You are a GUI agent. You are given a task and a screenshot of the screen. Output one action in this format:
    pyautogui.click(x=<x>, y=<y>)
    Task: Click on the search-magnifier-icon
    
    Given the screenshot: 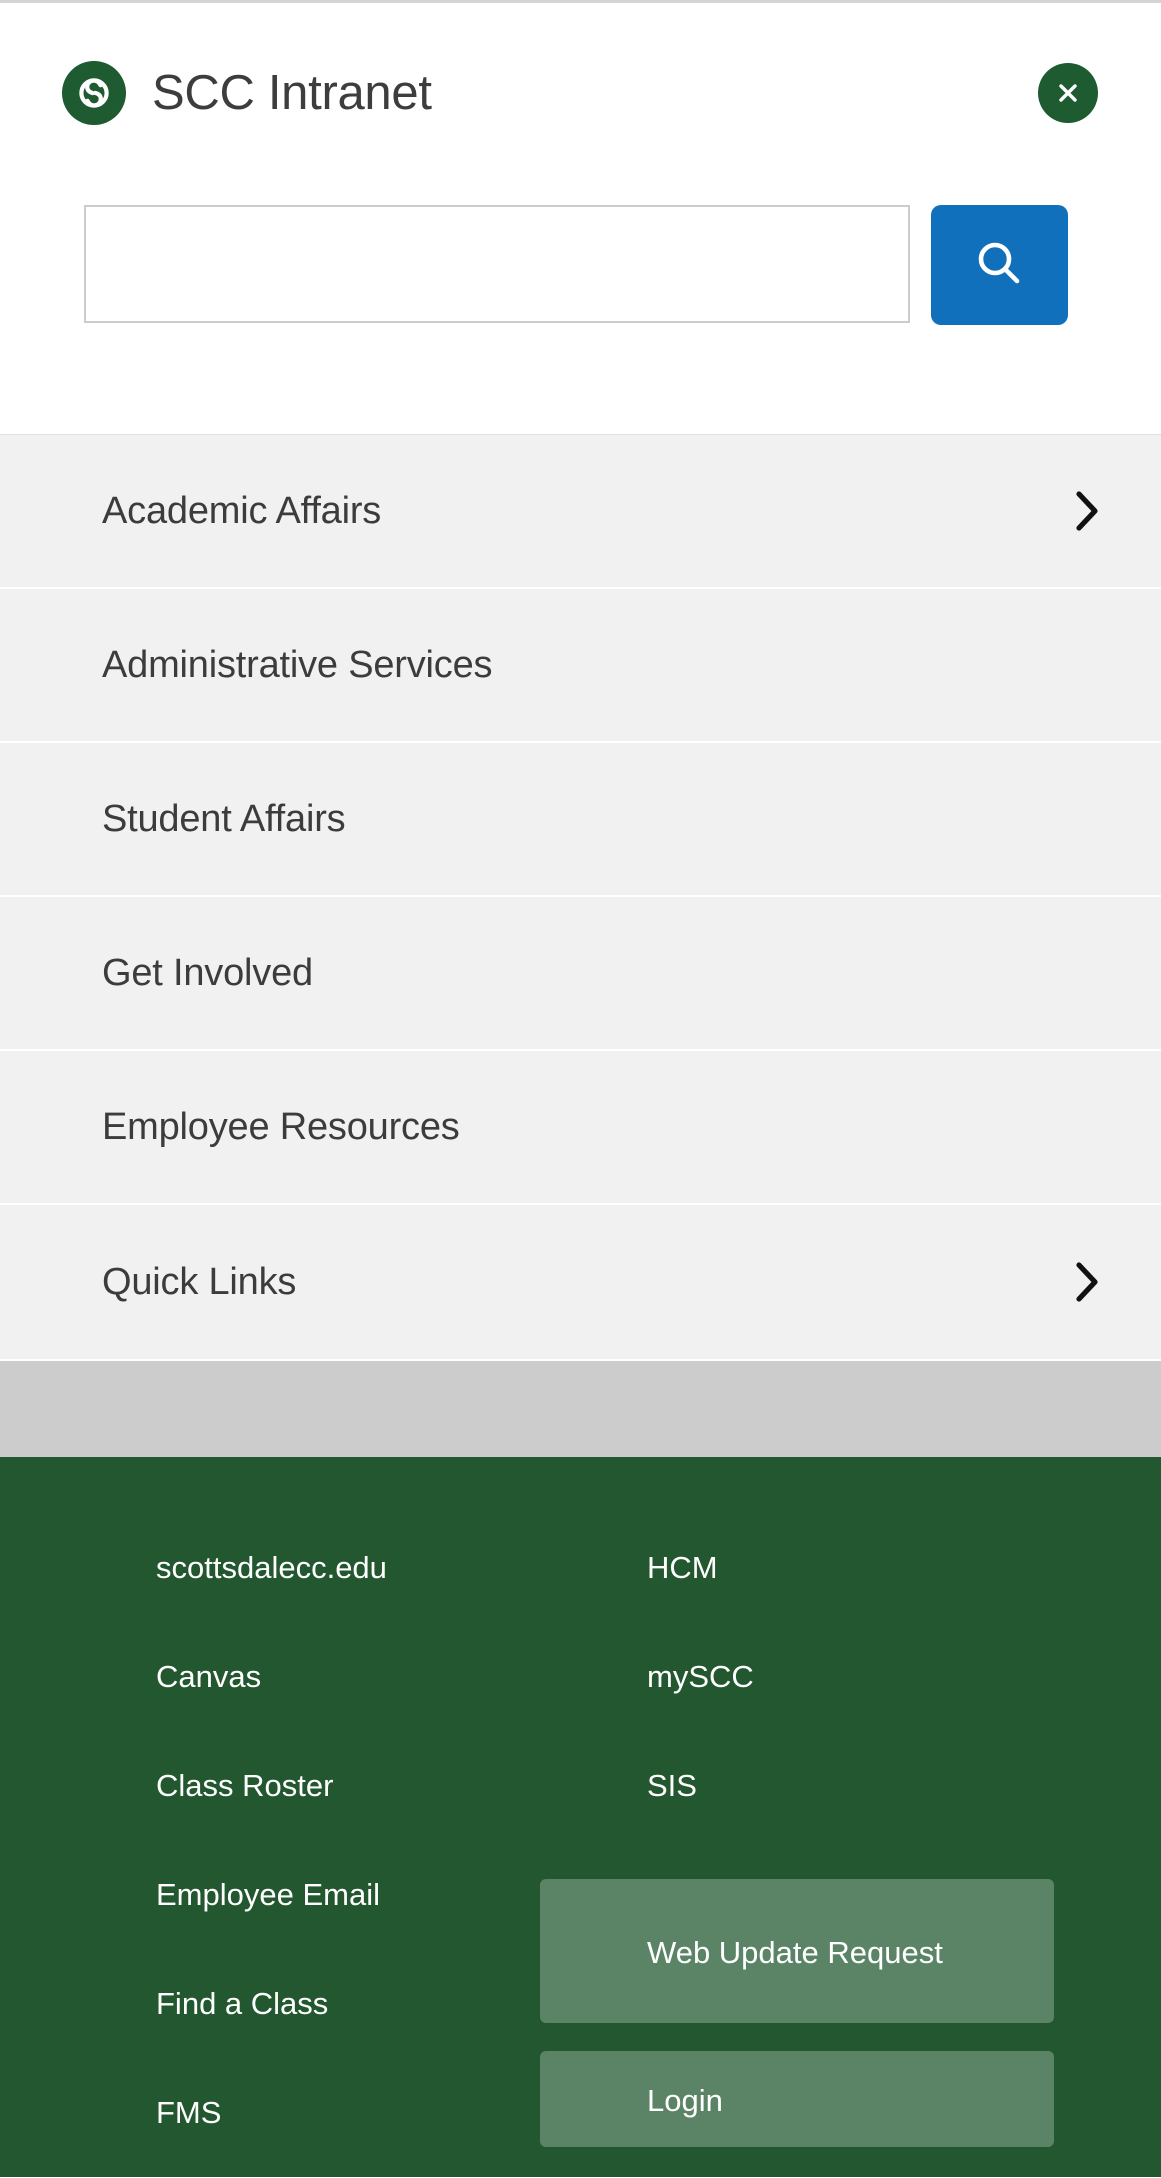 What is the action you would take?
    pyautogui.click(x=1000, y=265)
    